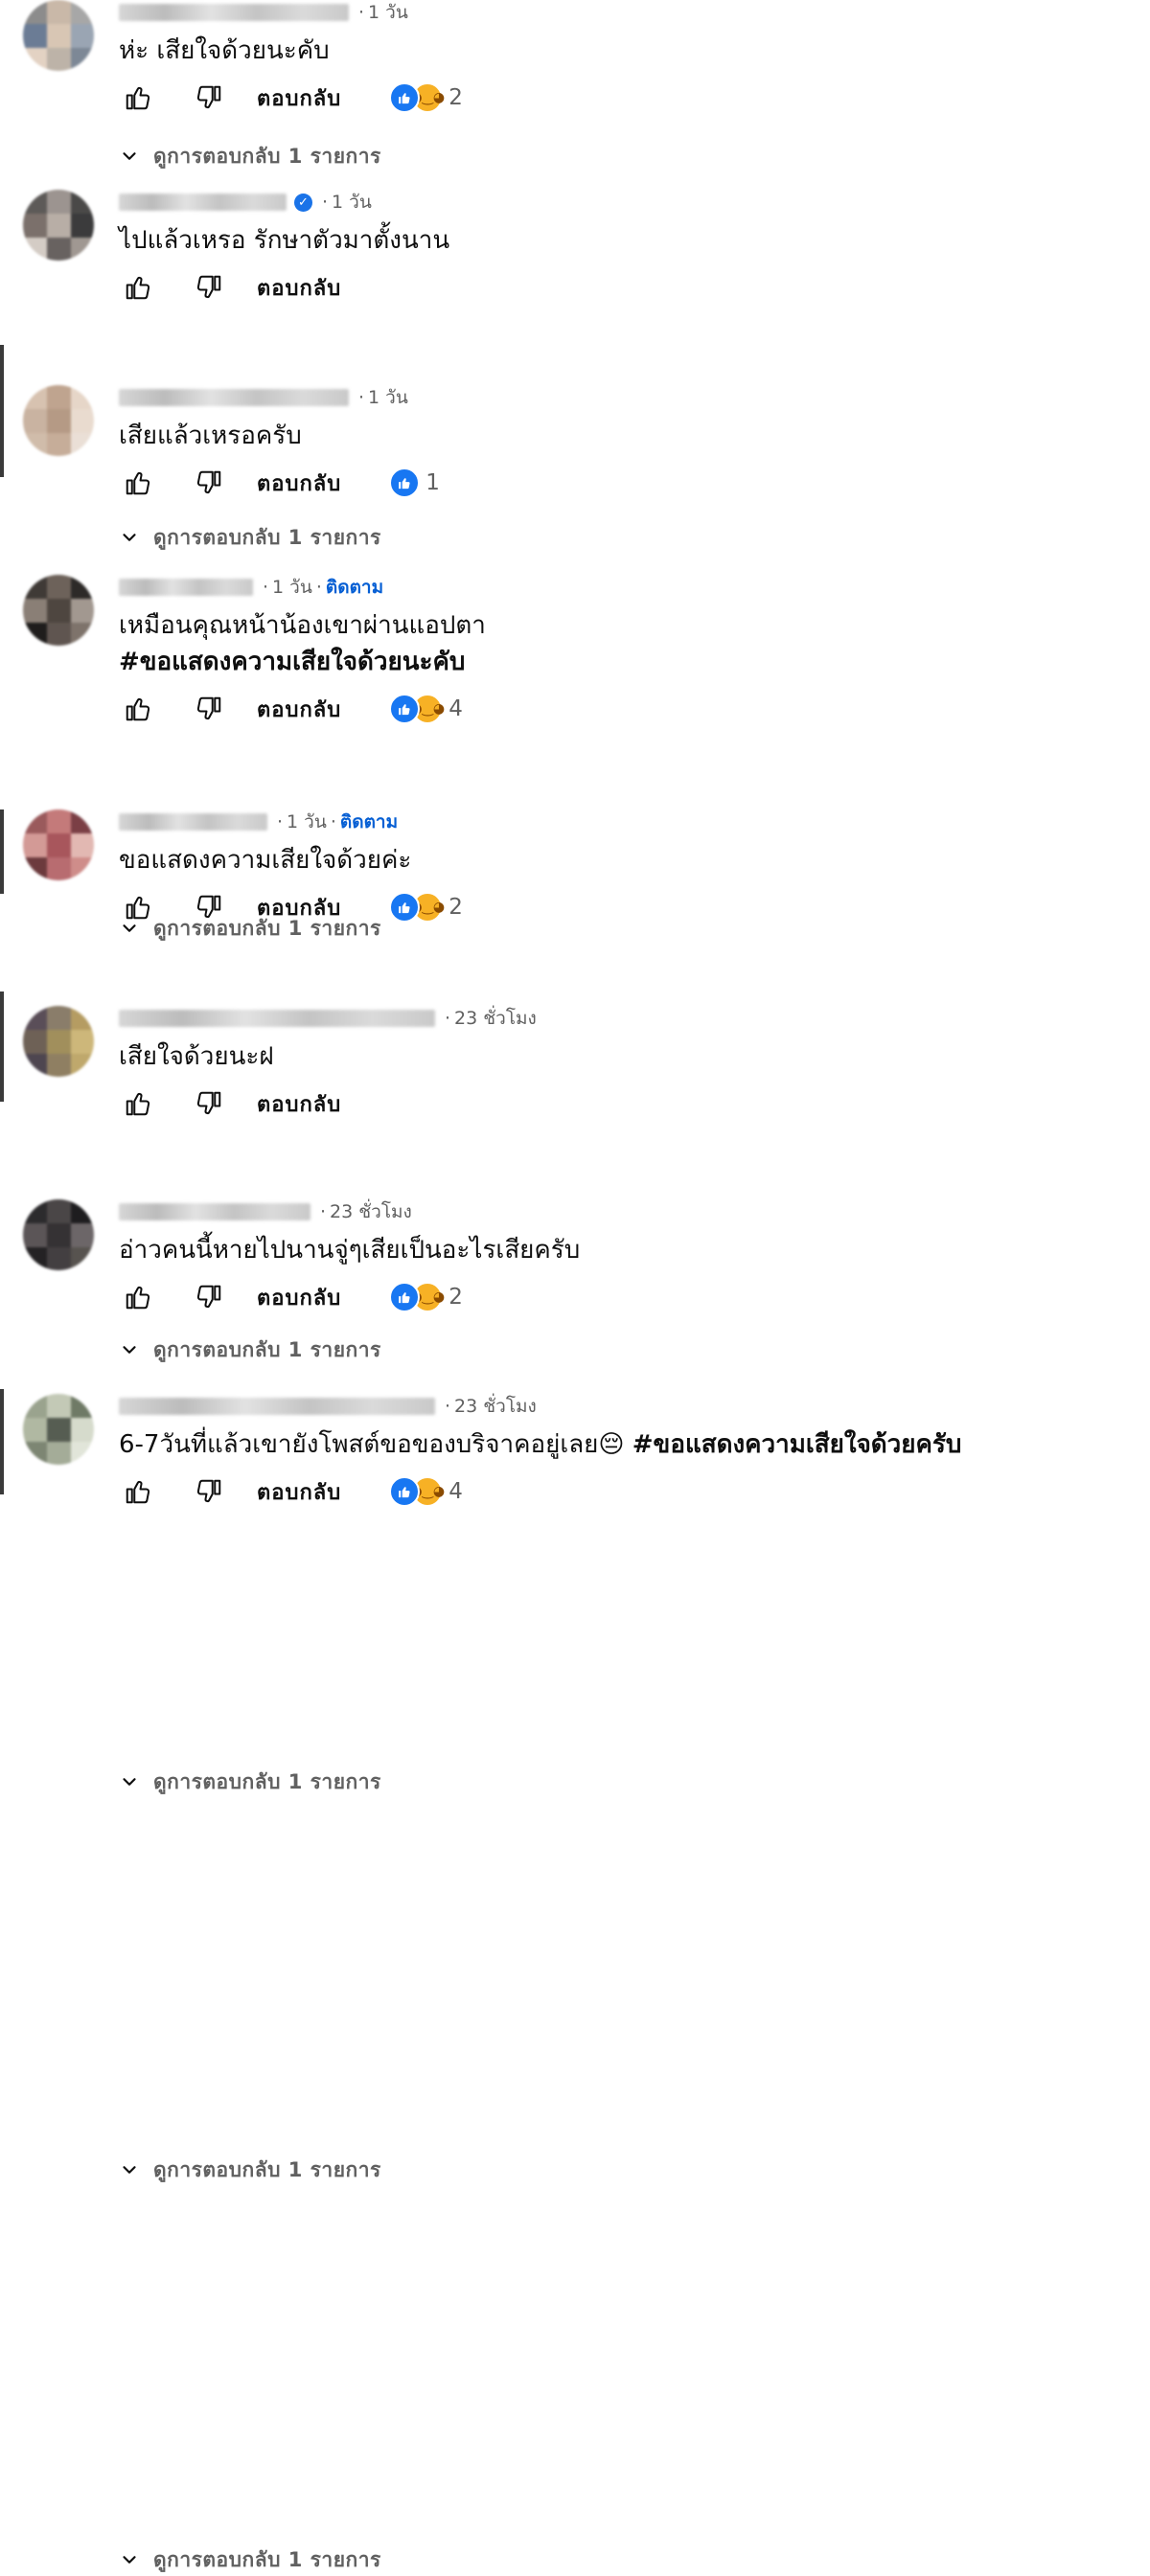  What do you see at coordinates (627, 58) in the screenshot?
I see `comment-body: · 1 วัน ห่ะ เสียใจด้วยนะคับ ตอบกลับ ◕‿◕ 2` at bounding box center [627, 58].